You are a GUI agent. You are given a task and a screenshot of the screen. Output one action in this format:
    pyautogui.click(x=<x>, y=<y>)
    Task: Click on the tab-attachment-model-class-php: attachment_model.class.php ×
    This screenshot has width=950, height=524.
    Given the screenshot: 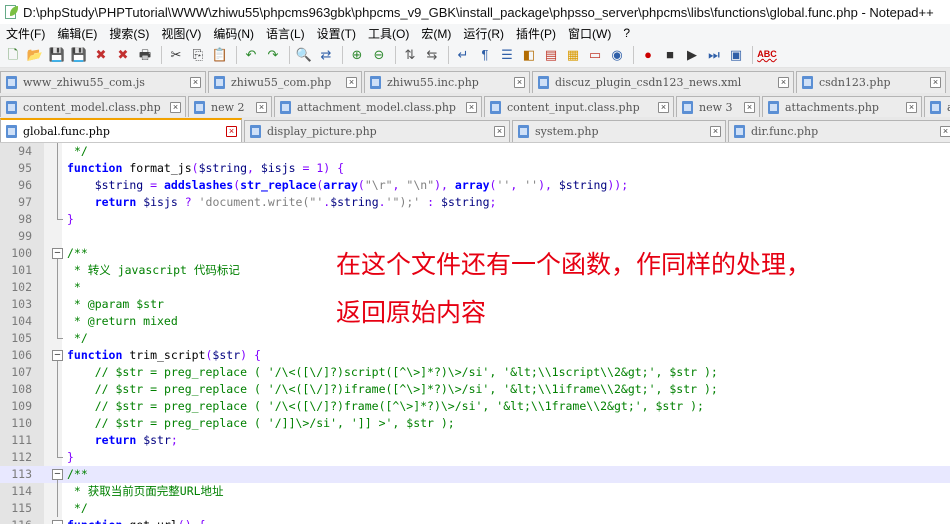 What is the action you would take?
    pyautogui.click(x=378, y=107)
    